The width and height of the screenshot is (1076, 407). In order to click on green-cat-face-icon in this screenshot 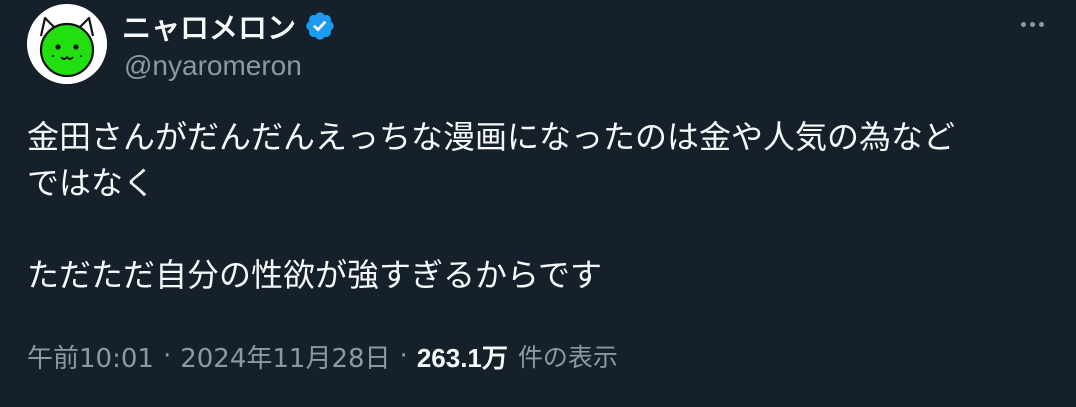, I will do `click(67, 44)`.